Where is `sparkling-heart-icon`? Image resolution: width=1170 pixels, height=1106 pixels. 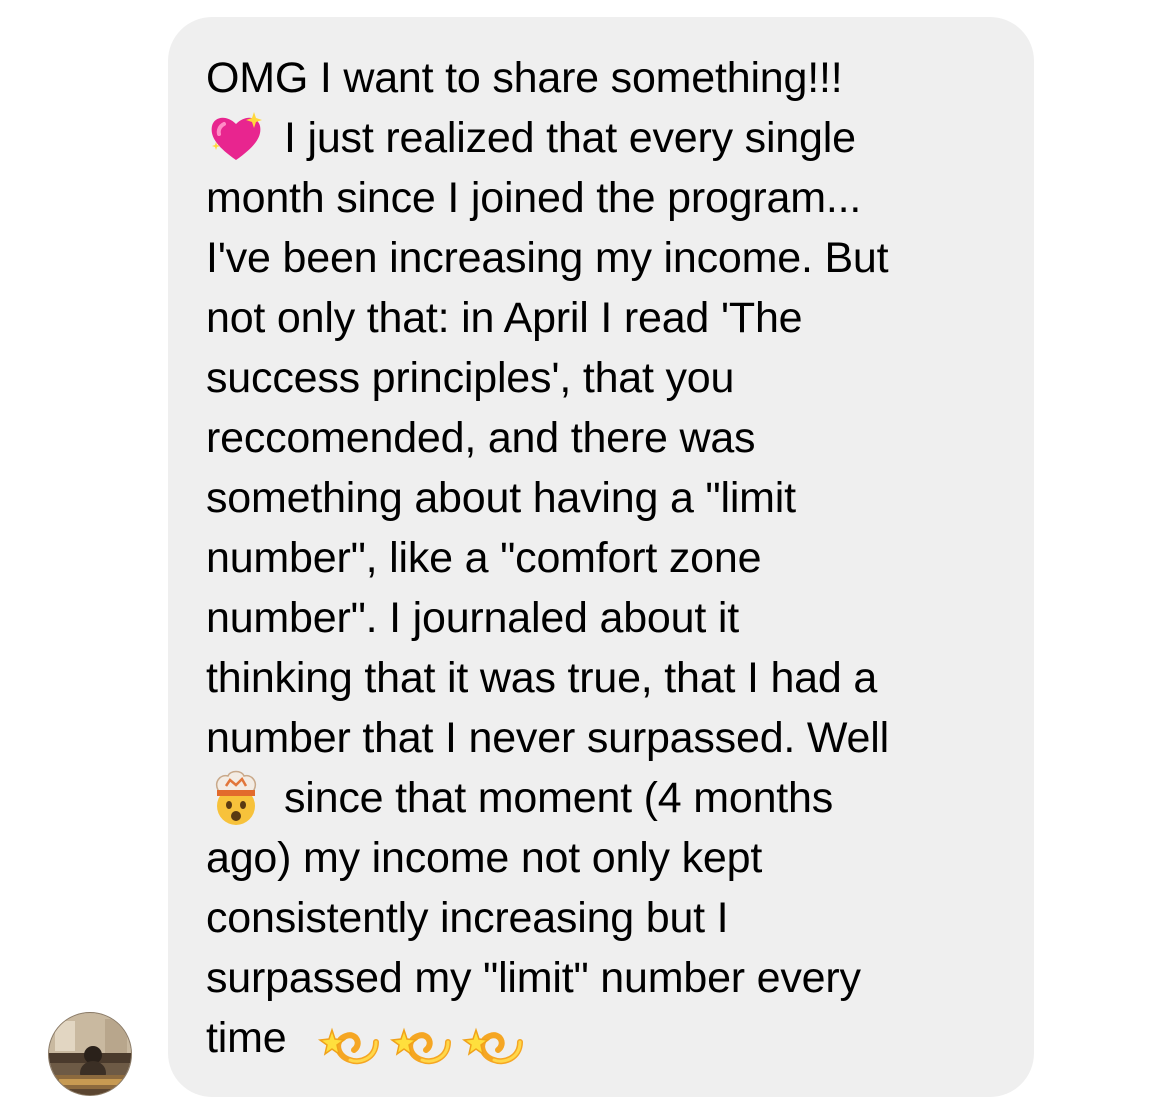 sparkling-heart-icon is located at coordinates (236, 138).